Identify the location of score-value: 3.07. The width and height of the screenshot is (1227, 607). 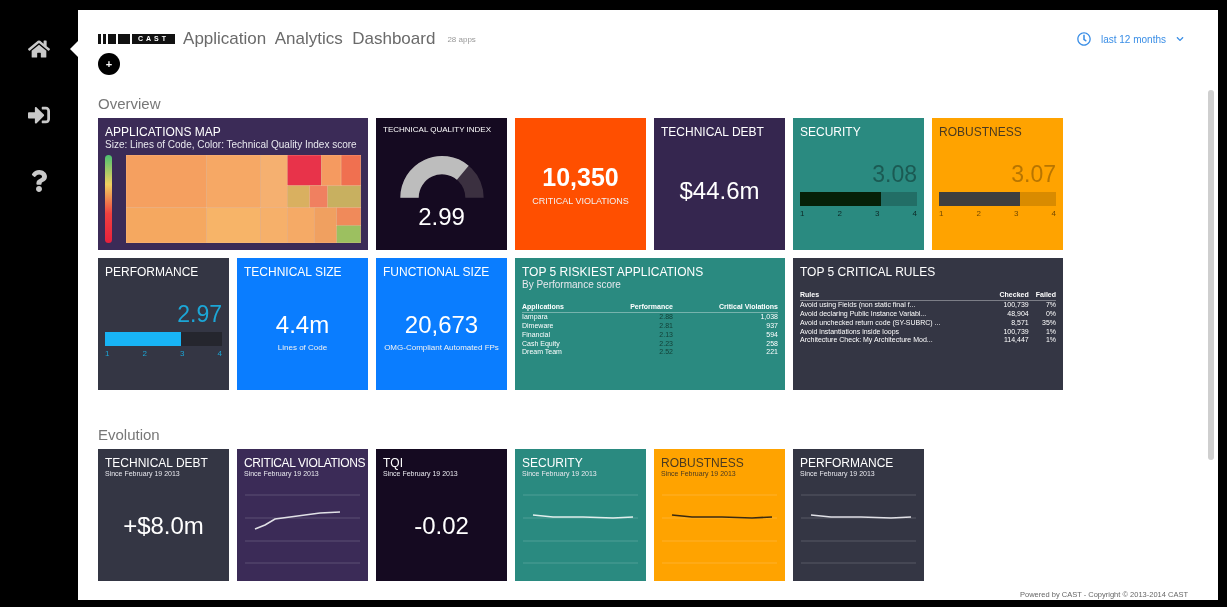
(1033, 175).